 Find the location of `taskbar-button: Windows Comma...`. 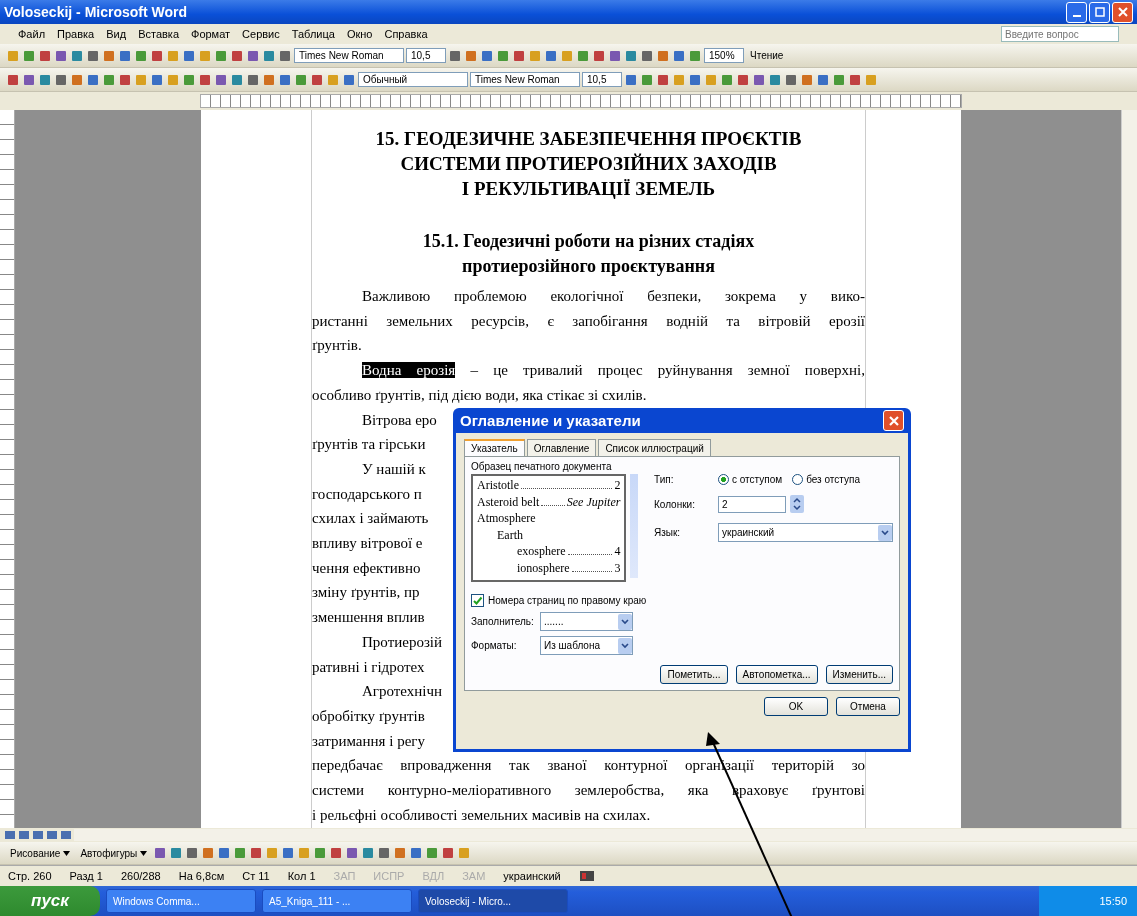

taskbar-button: Windows Comma... is located at coordinates (181, 901).